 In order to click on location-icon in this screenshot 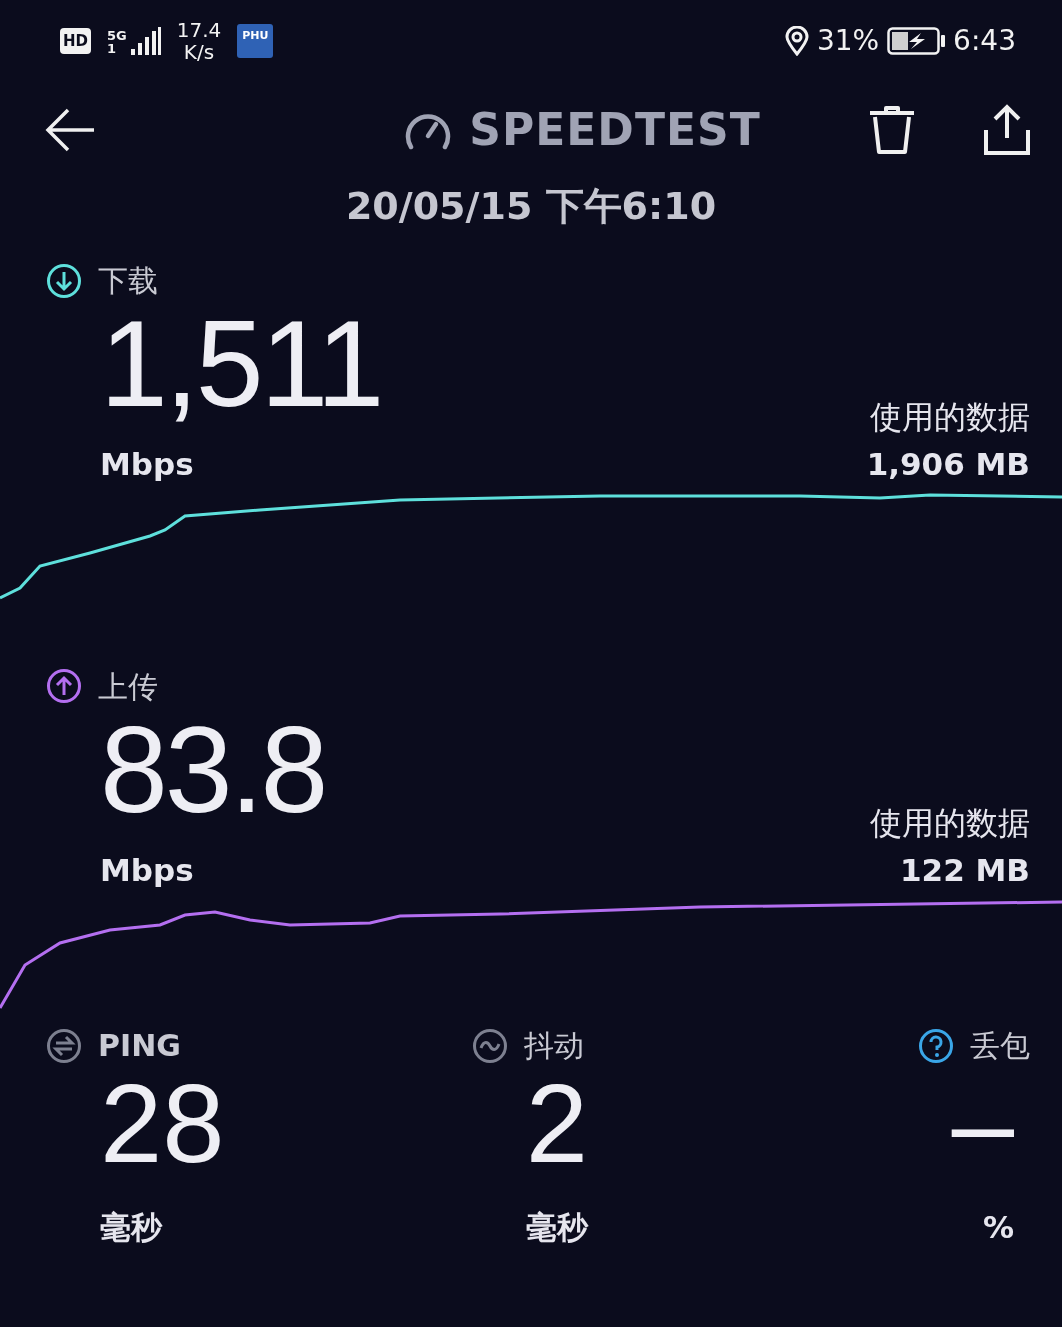, I will do `click(796, 41)`.